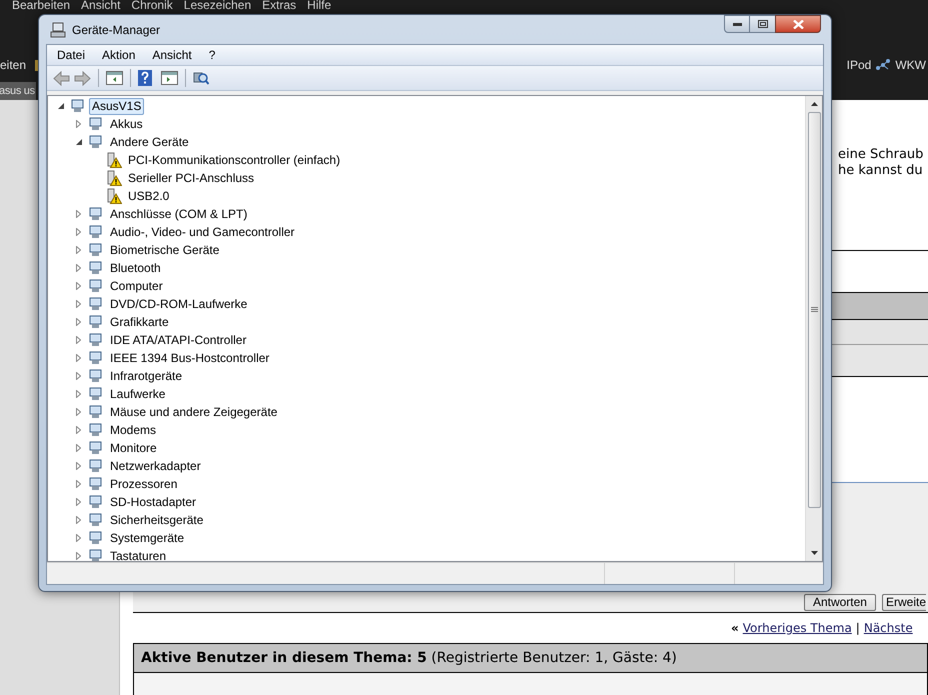  What do you see at coordinates (279, 6) in the screenshot?
I see `menu-item: Extras` at bounding box center [279, 6].